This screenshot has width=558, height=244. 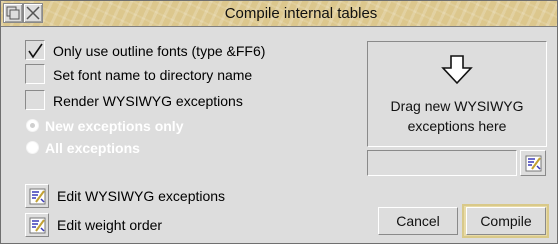 What do you see at coordinates (92, 148) in the screenshot?
I see `all-exceptions-label: All exceptions` at bounding box center [92, 148].